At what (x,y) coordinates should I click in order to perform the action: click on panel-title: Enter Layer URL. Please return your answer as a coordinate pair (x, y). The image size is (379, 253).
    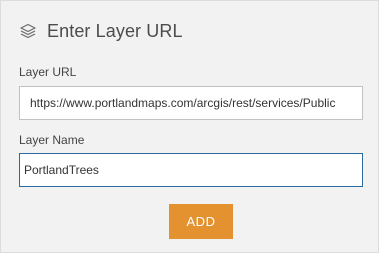
    Looking at the image, I should click on (115, 30).